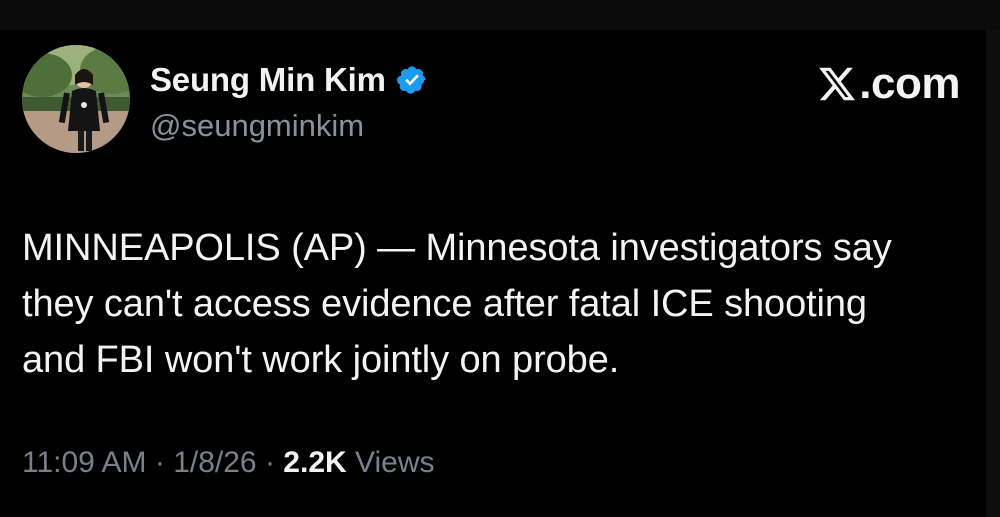  I want to click on top-bar, so click(500, 15).